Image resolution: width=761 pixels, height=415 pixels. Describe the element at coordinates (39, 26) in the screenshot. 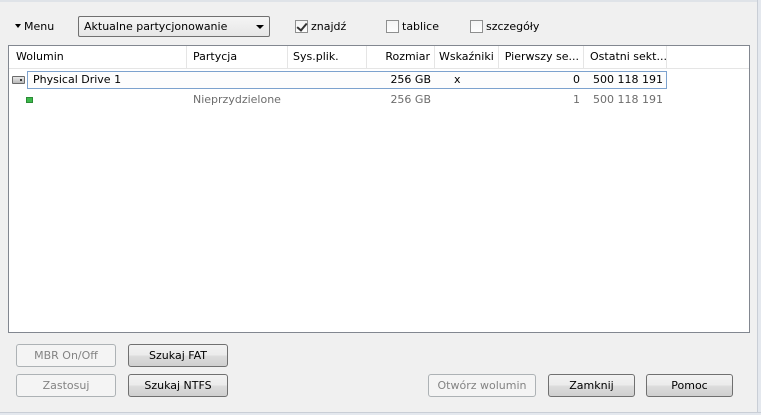

I see `menu-label: Menu` at that location.